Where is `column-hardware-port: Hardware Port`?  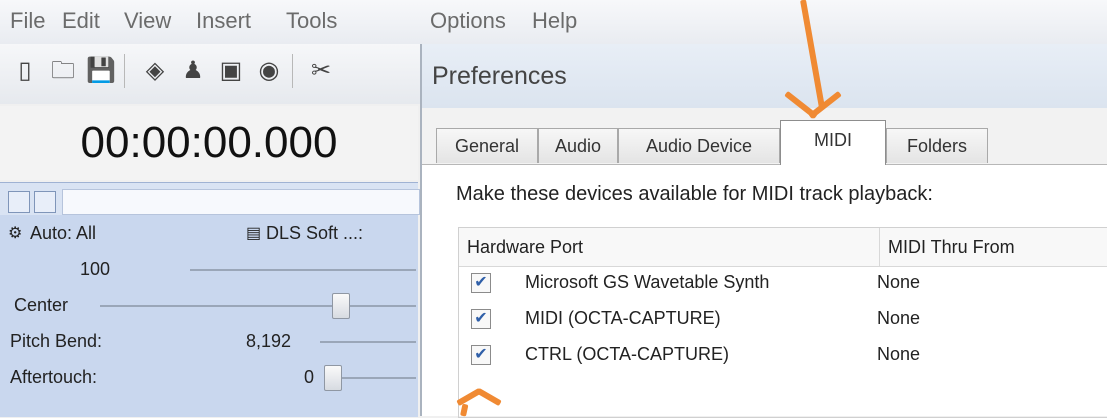 column-hardware-port: Hardware Port is located at coordinates (669, 247).